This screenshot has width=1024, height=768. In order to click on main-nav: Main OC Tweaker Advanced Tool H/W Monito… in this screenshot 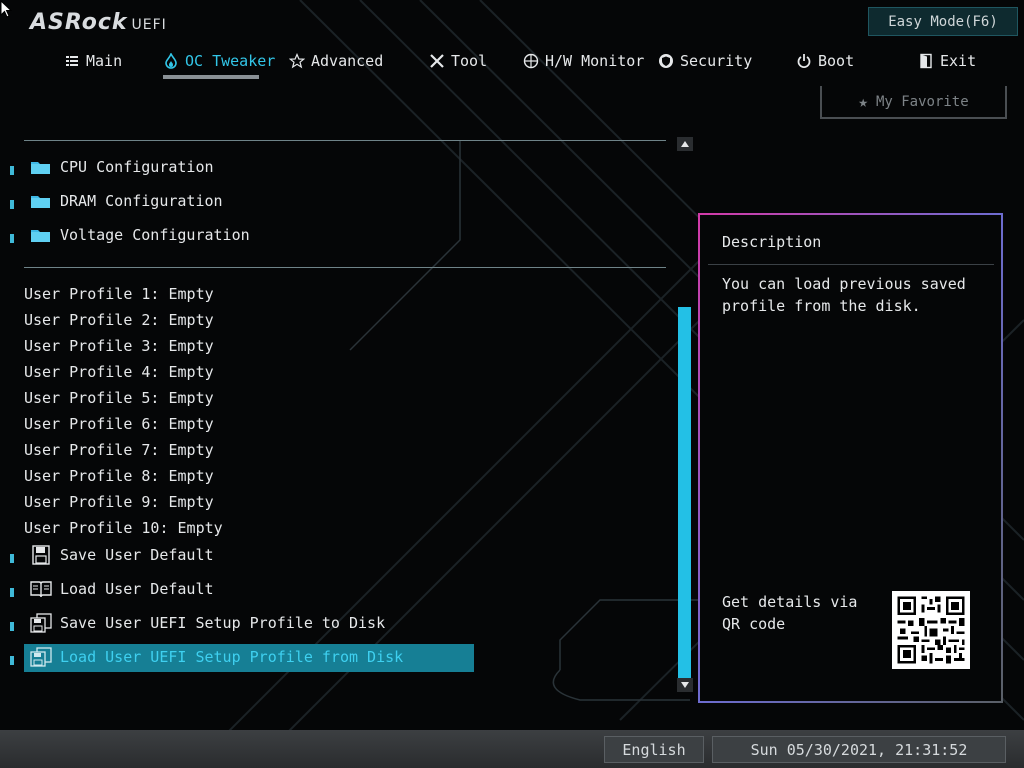, I will do `click(512, 63)`.